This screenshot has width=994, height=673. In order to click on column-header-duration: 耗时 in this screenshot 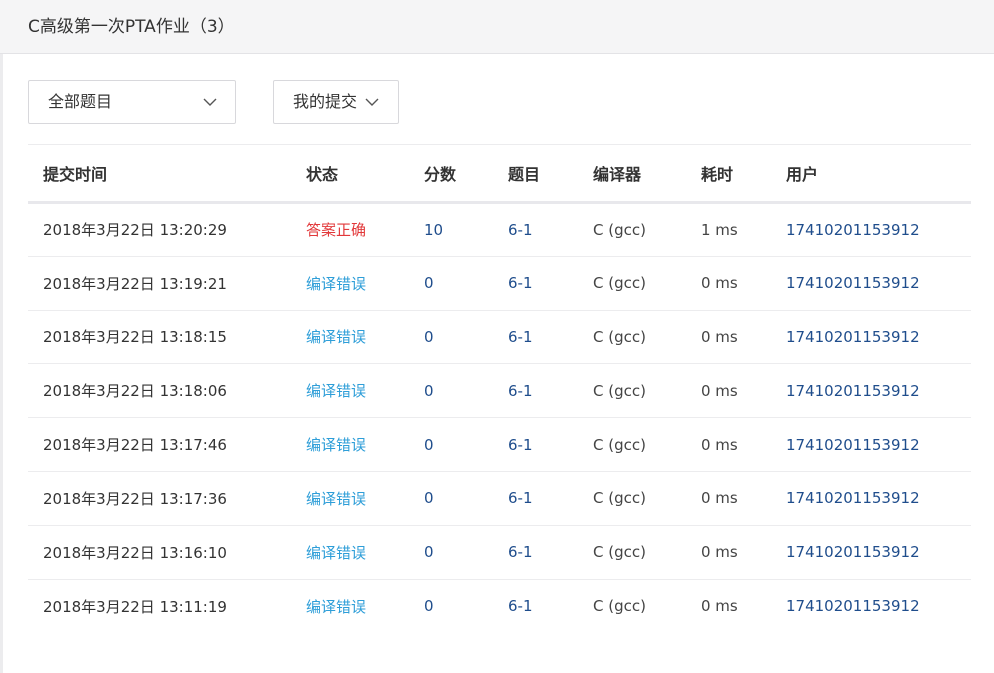, I will do `click(728, 174)`.